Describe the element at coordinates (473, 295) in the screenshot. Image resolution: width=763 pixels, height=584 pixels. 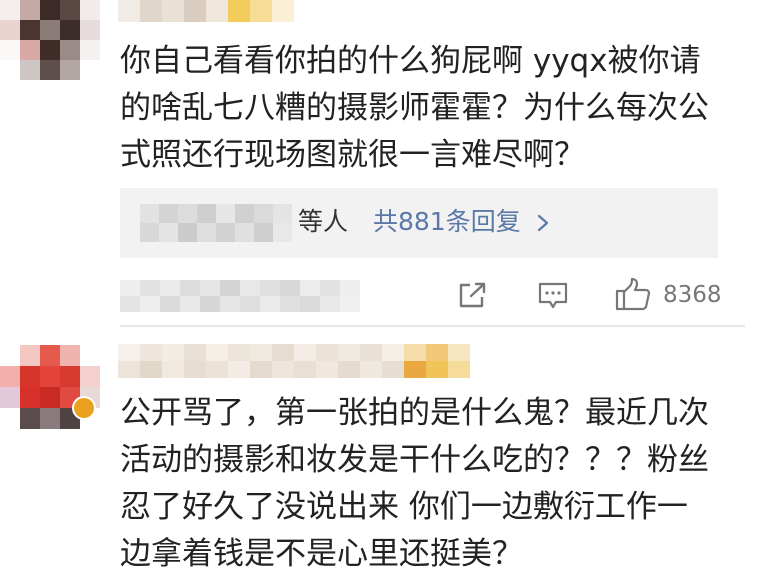
I see `share-icon` at that location.